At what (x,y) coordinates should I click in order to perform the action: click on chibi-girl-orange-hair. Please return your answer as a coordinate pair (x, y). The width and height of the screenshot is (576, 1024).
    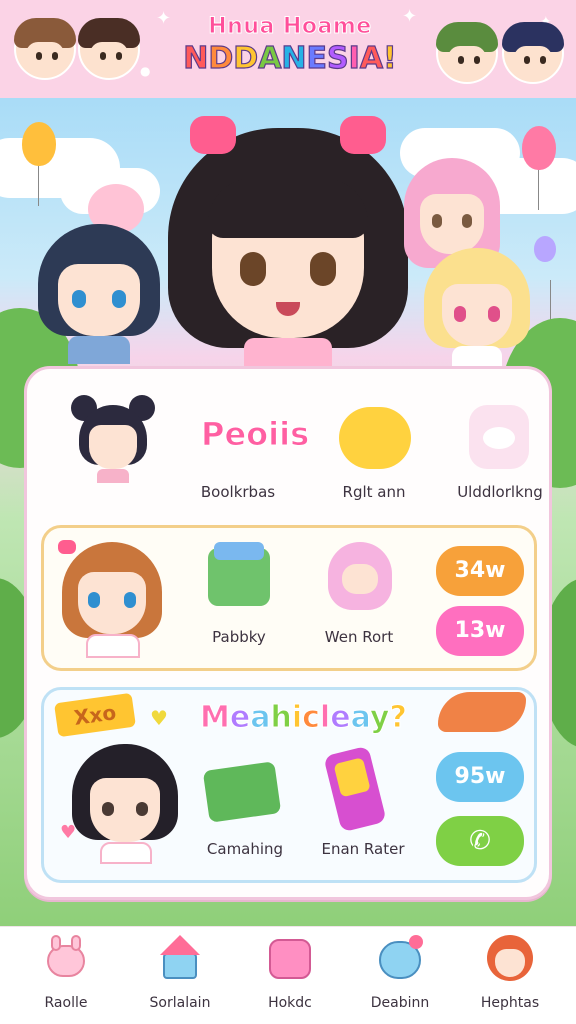
    Looking at the image, I should click on (113, 597).